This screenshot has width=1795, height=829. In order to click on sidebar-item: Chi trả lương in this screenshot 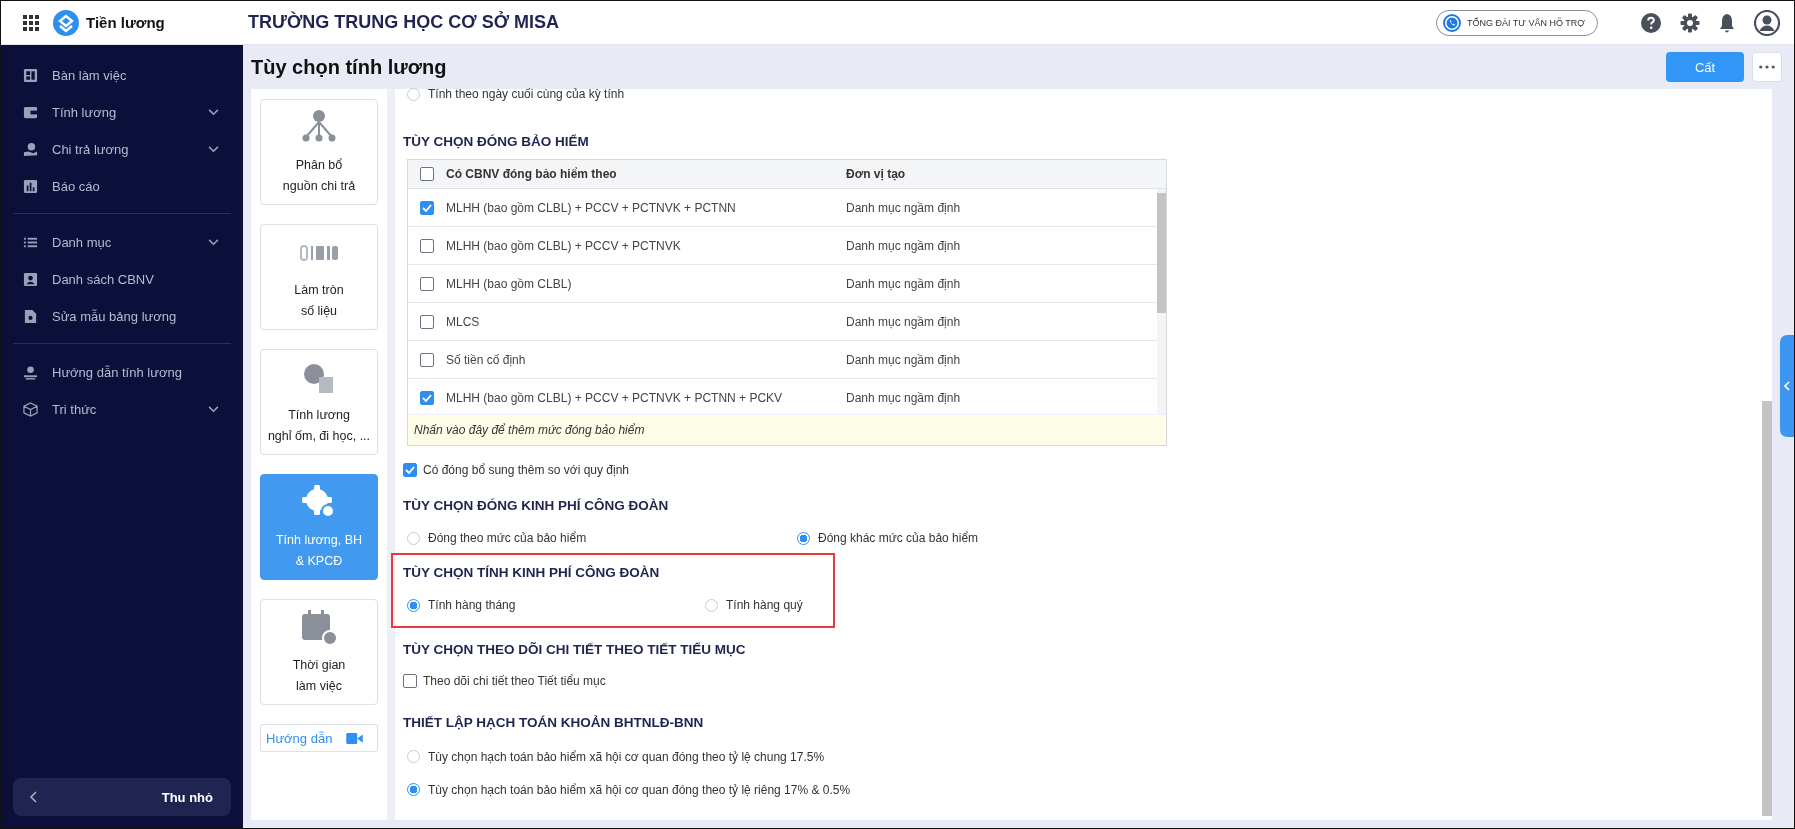, I will do `click(122, 149)`.